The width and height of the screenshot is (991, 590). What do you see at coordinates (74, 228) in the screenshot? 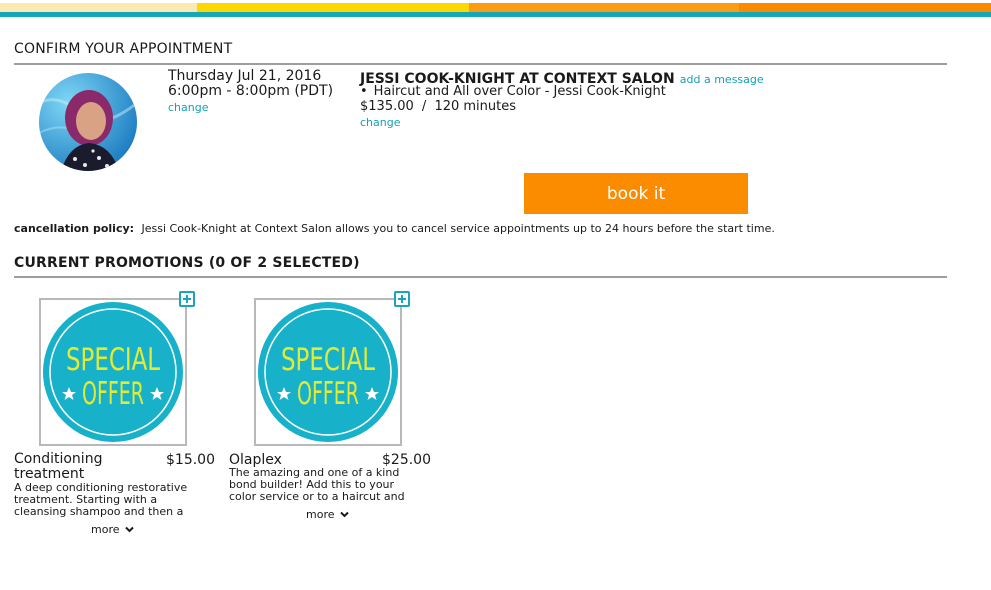
I see `policy-label: cancellation policy:` at bounding box center [74, 228].